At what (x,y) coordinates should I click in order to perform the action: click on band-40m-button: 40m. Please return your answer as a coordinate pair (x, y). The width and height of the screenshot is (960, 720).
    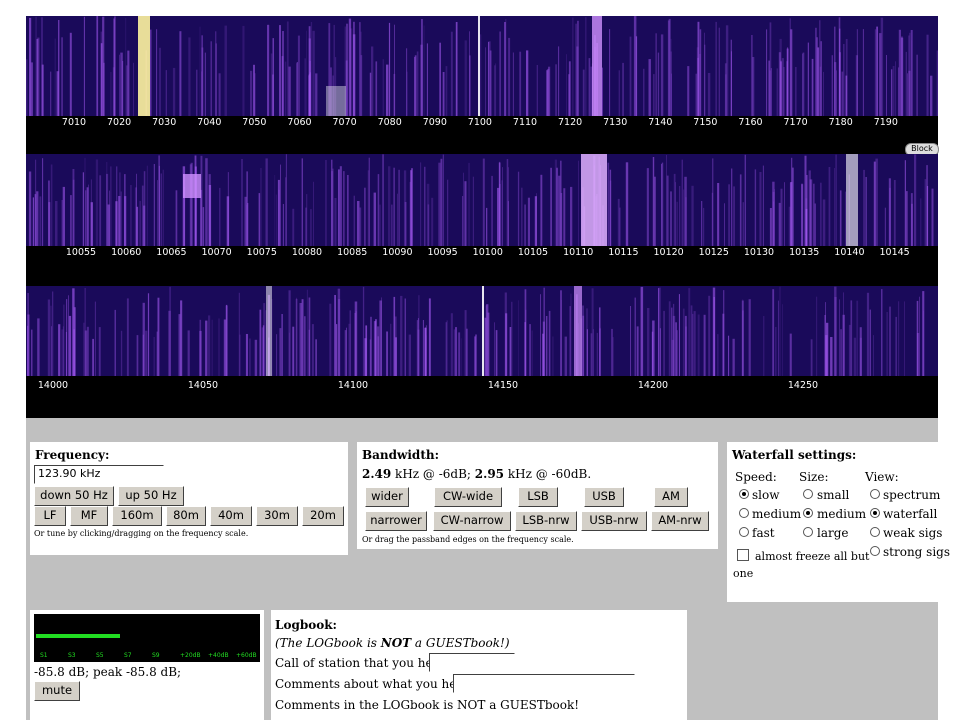
    Looking at the image, I should click on (231, 516).